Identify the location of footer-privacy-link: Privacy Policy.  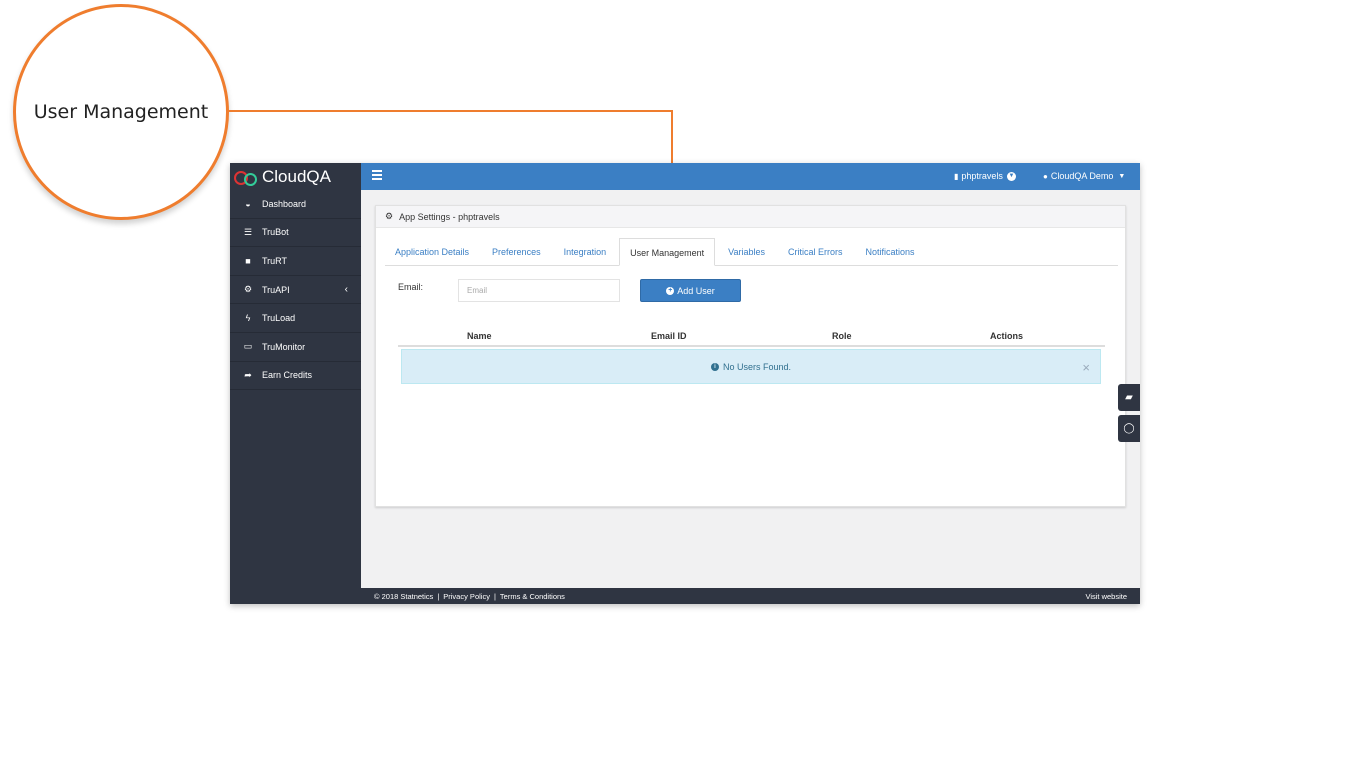
(466, 596).